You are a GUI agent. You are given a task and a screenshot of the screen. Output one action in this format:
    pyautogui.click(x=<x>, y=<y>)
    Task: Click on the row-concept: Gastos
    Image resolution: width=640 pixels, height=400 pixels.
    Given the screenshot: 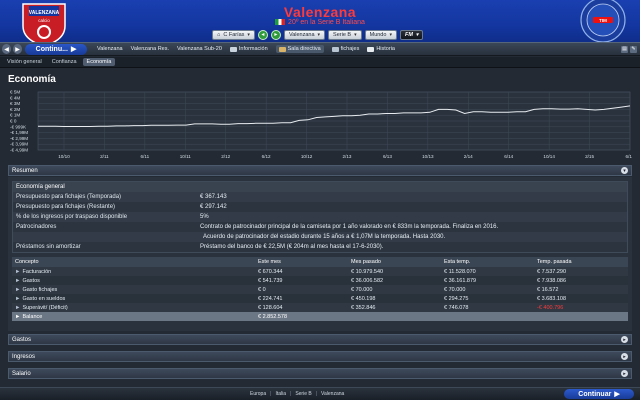 What is the action you would take?
    pyautogui.click(x=31, y=280)
    